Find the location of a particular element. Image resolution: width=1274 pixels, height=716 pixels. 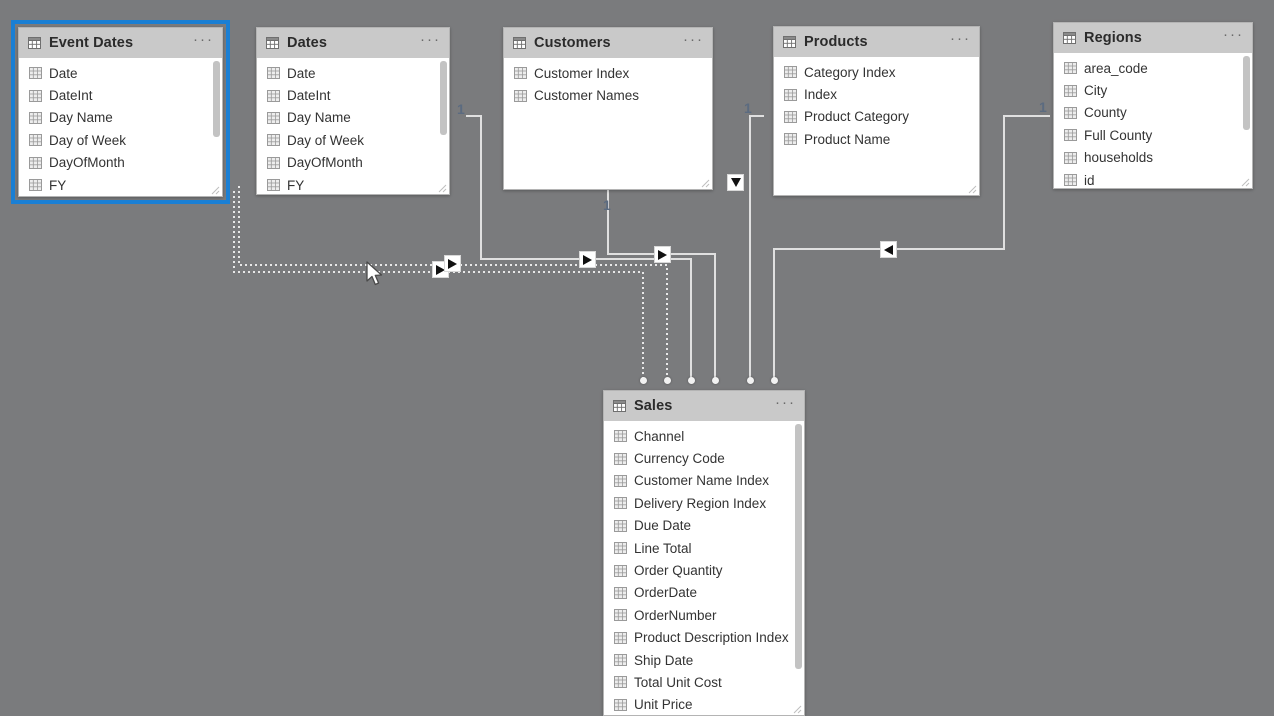

field-row: Line Total is located at coordinates (704, 548).